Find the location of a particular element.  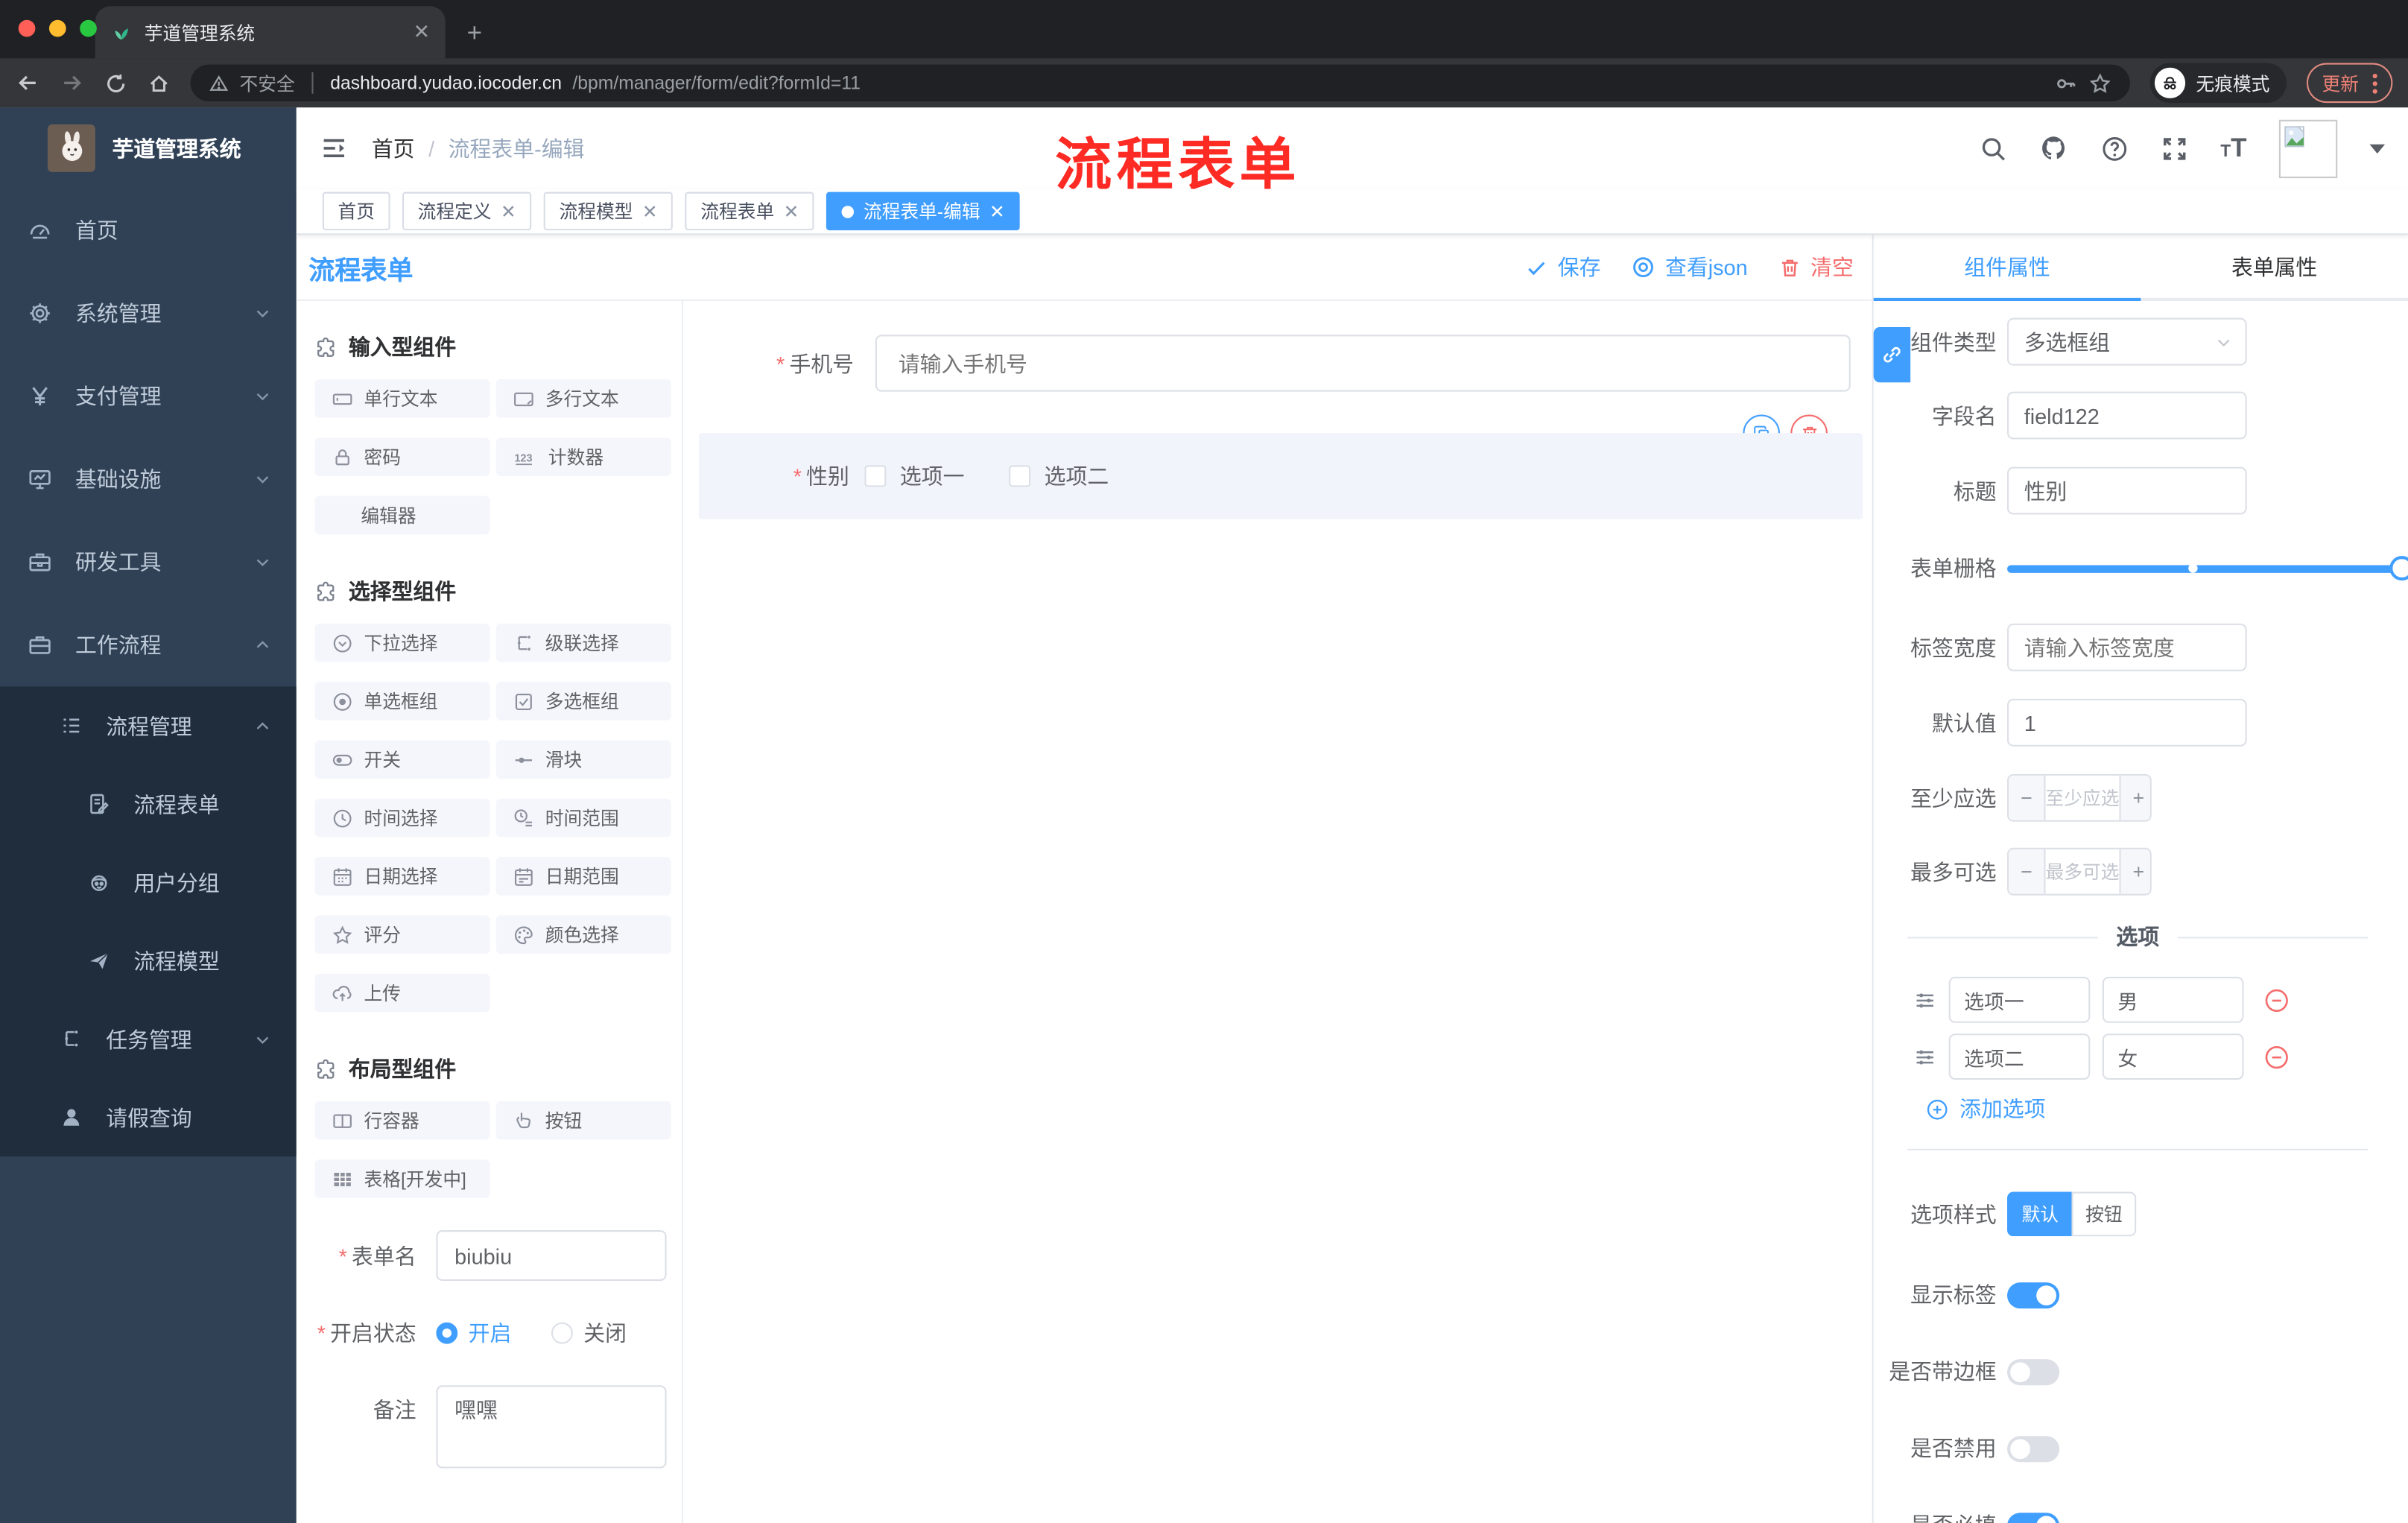

fullscreen-icon is located at coordinates (2174, 148).